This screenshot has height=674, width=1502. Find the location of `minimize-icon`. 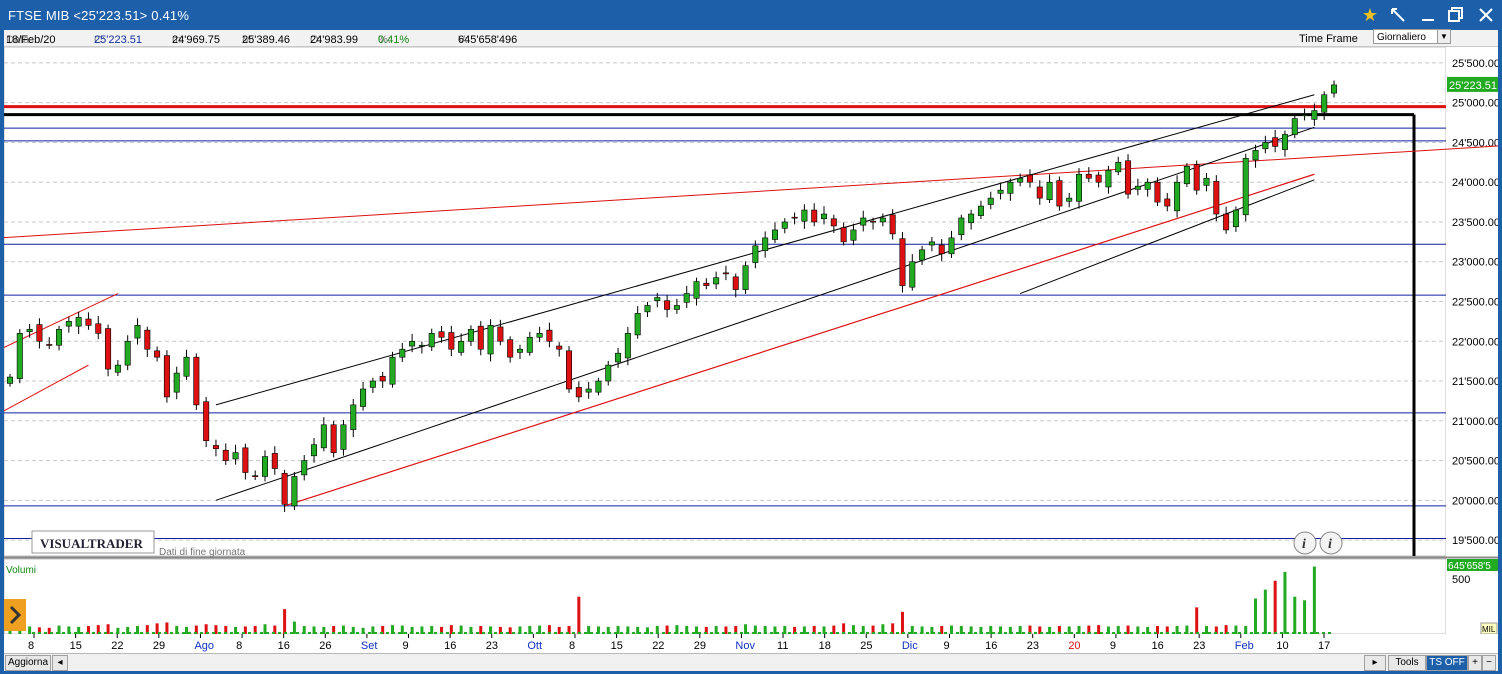

minimize-icon is located at coordinates (1428, 15).